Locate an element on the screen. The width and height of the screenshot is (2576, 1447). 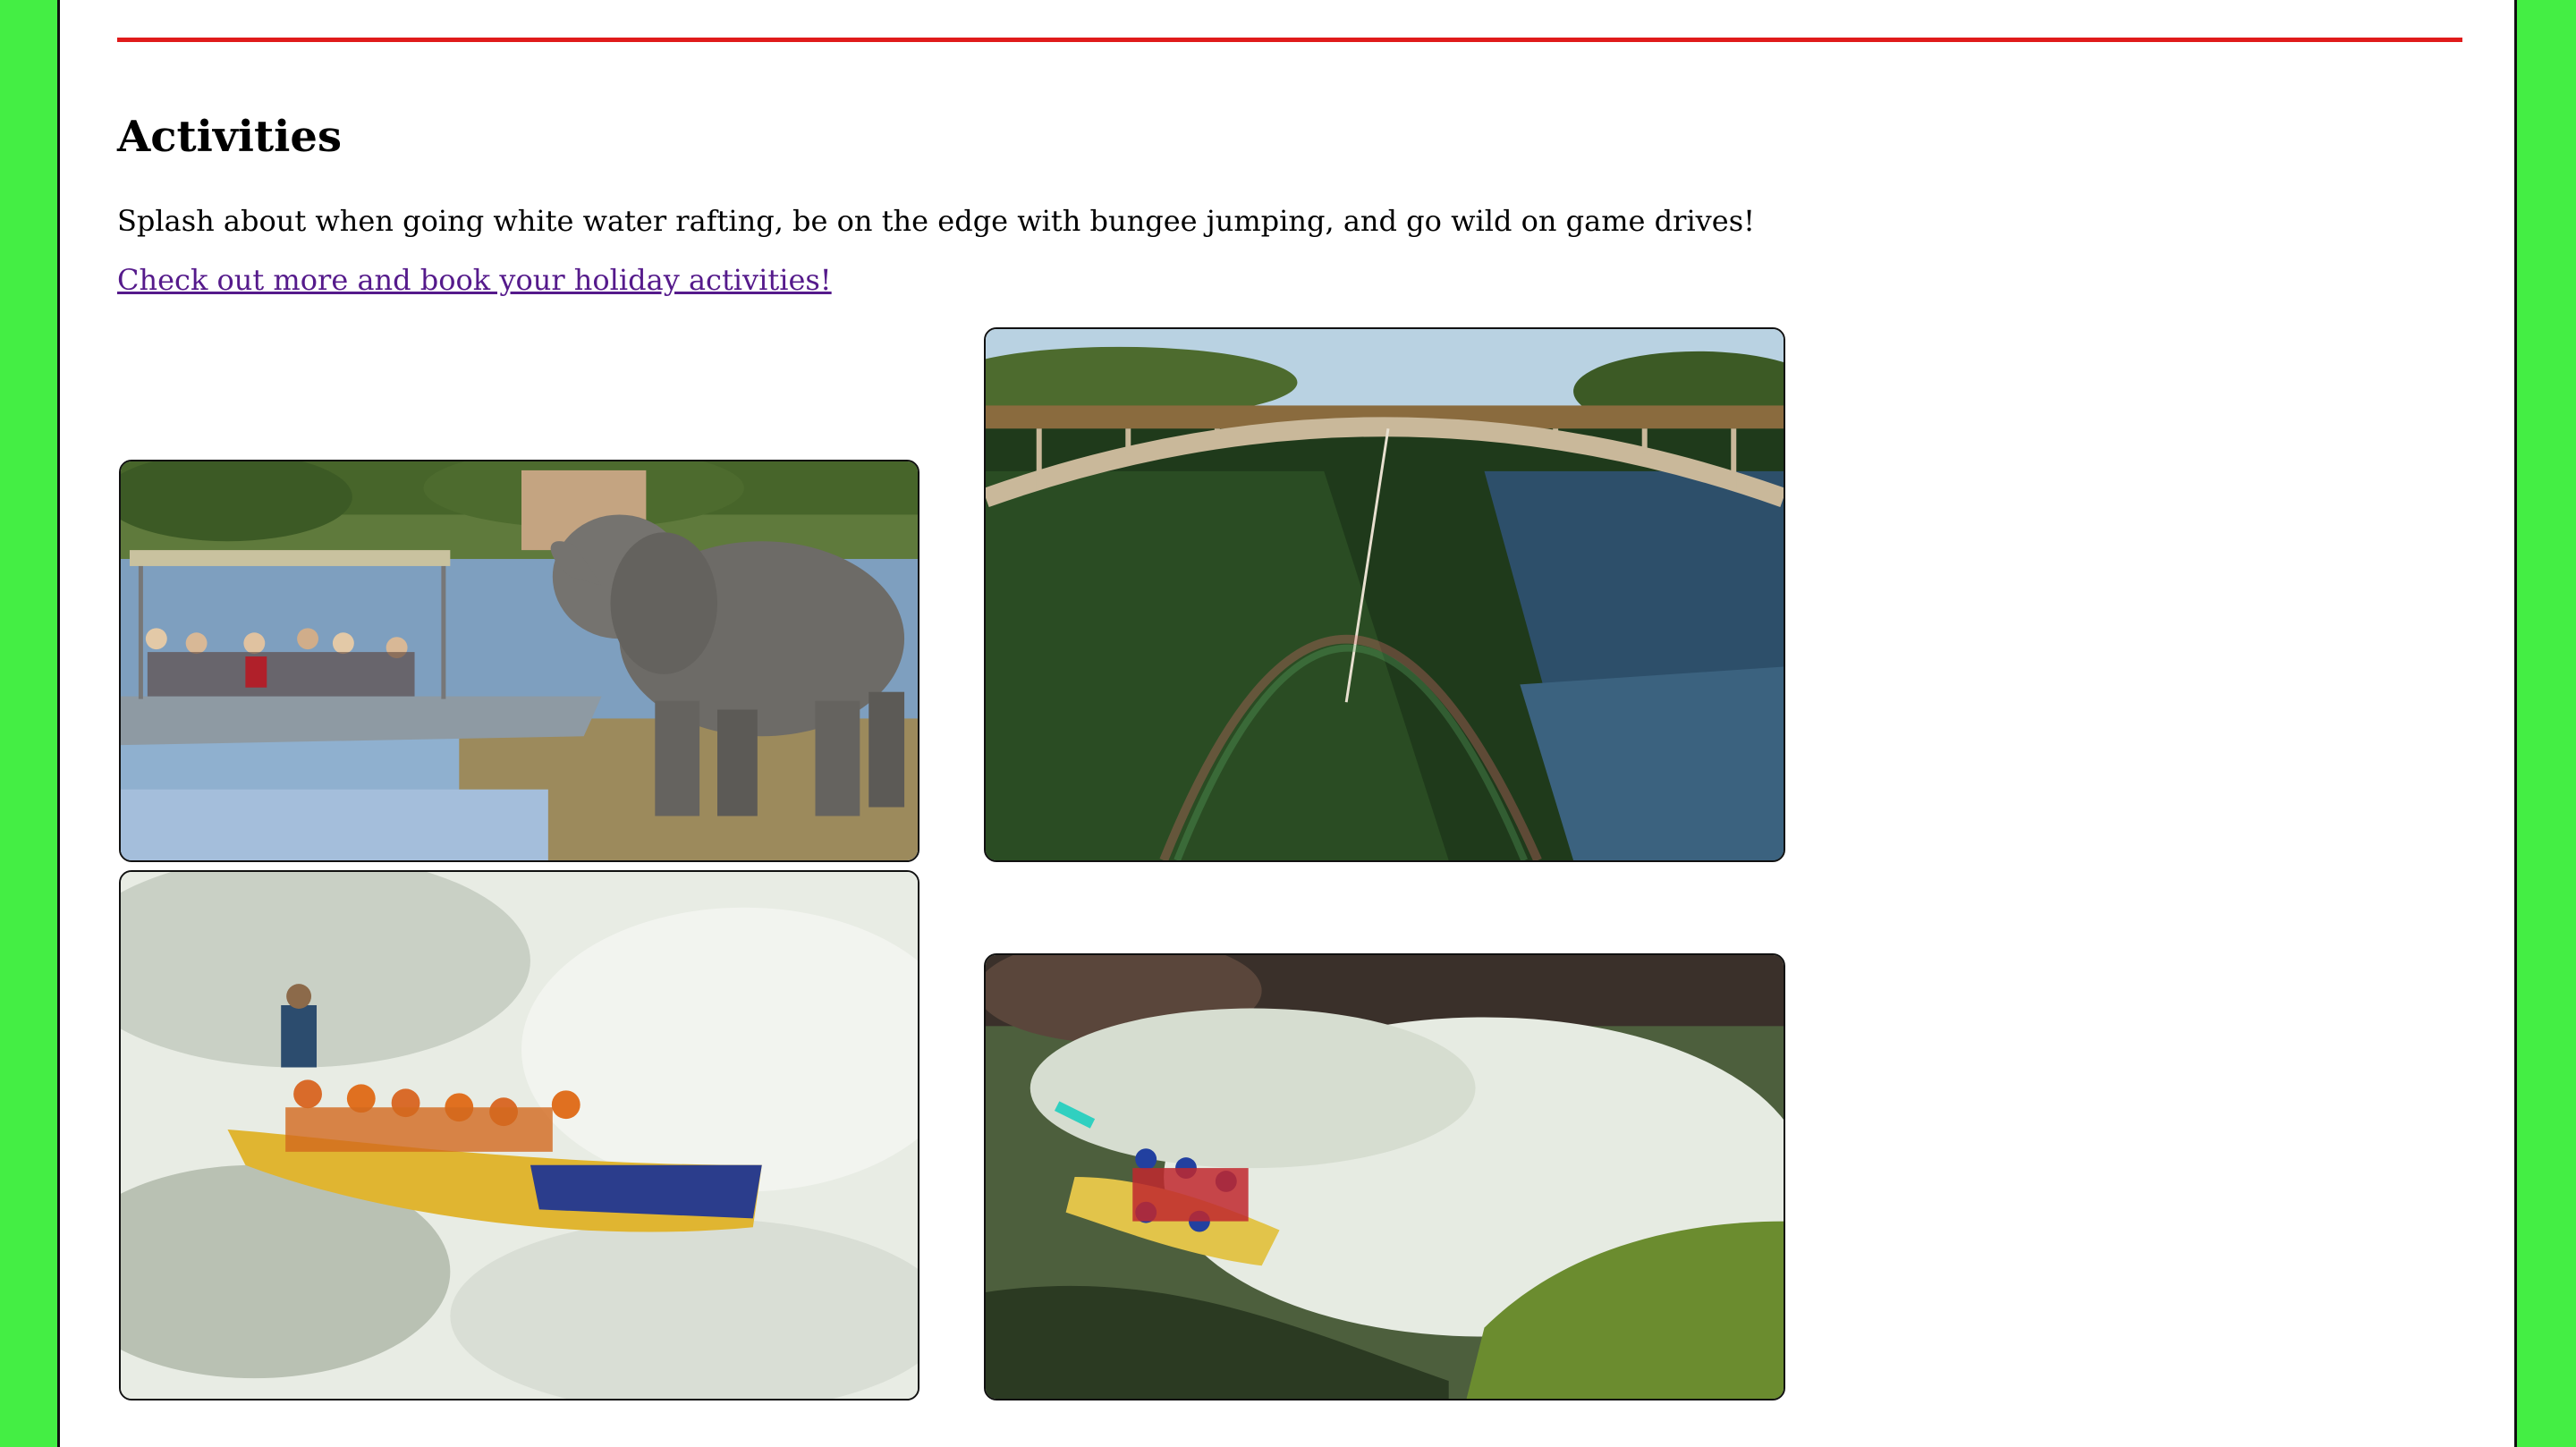
elephant-boat-image is located at coordinates (519, 660).